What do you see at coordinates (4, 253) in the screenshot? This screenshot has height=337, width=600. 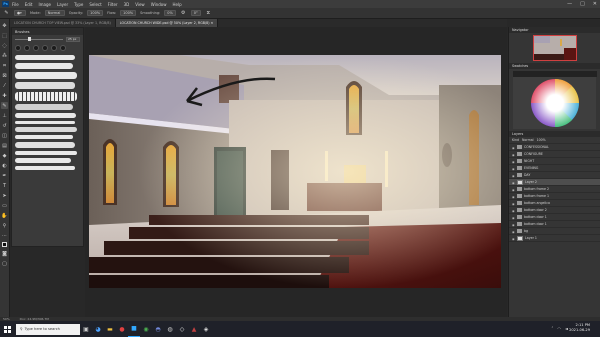 I see `quick-mask-icon: ◙` at bounding box center [4, 253].